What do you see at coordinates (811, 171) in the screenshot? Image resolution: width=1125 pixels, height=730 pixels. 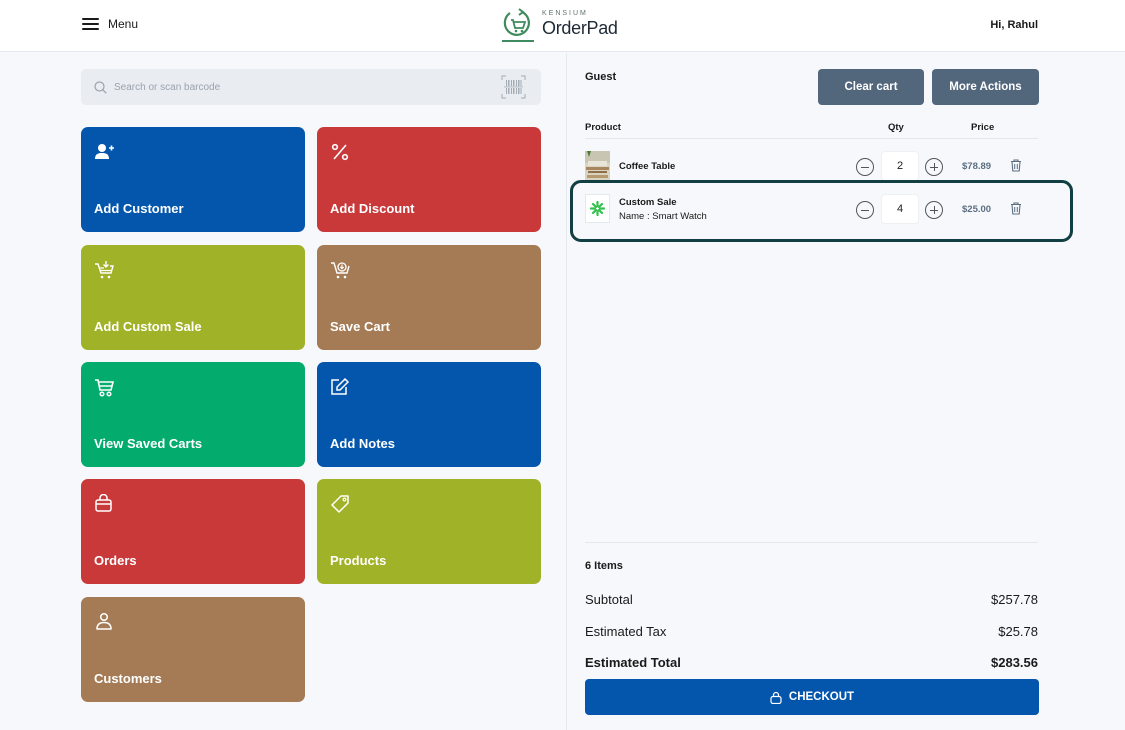 I see `cart-item-row: Coffee Table $78.89` at bounding box center [811, 171].